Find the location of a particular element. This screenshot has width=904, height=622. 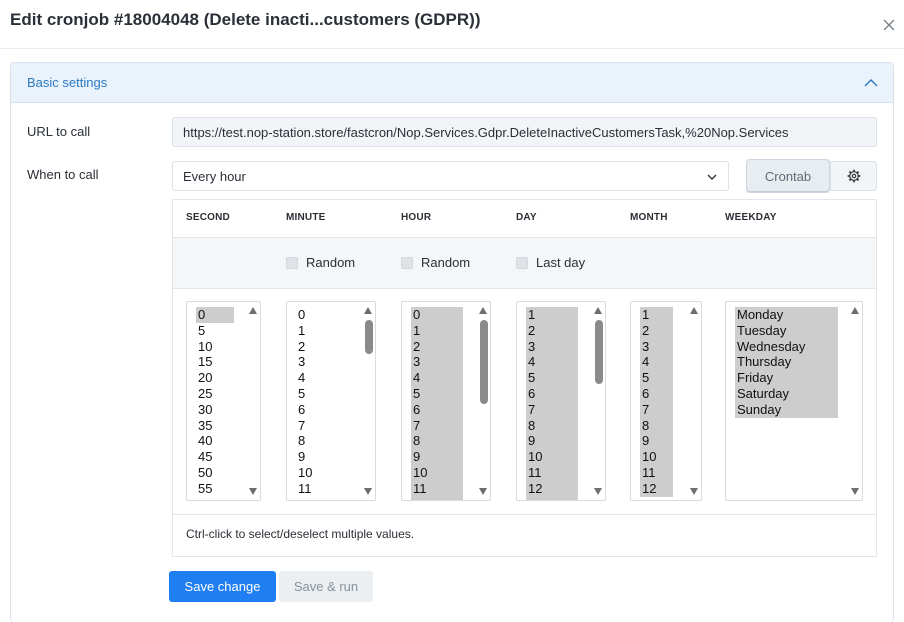

second-list-scrollbar is located at coordinates (253, 401).